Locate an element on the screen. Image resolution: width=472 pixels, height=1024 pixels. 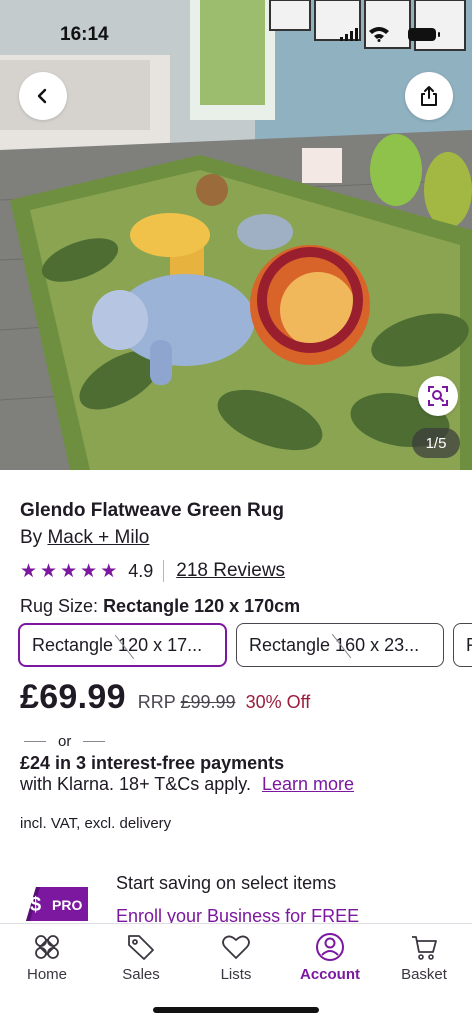
tab-account: Account is located at coordinates (330, 957).